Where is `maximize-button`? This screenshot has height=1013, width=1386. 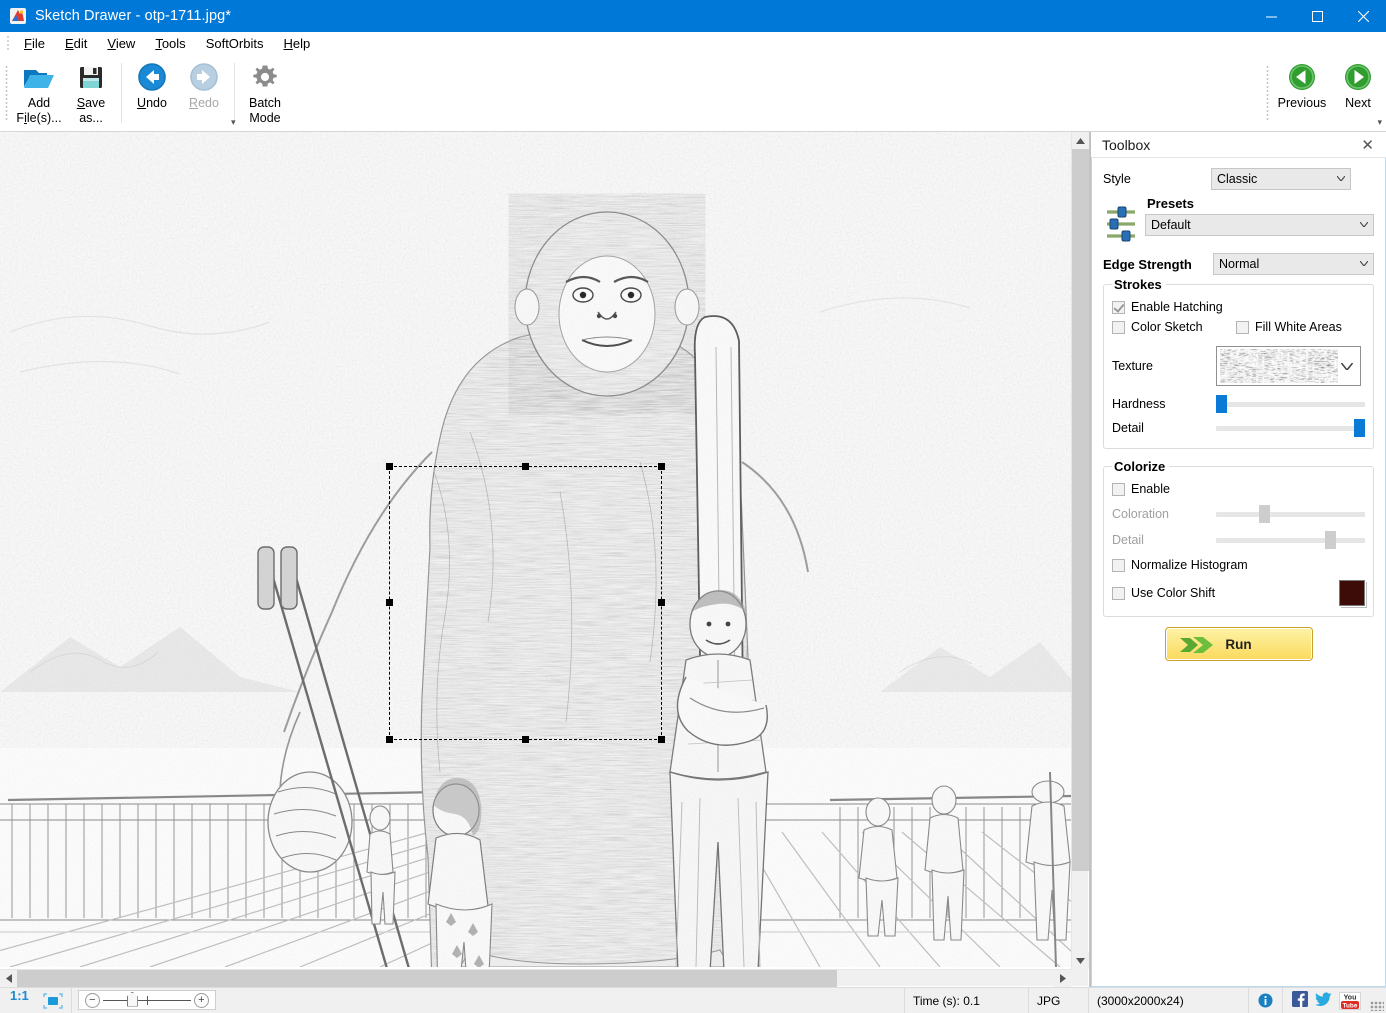 maximize-button is located at coordinates (1317, 16).